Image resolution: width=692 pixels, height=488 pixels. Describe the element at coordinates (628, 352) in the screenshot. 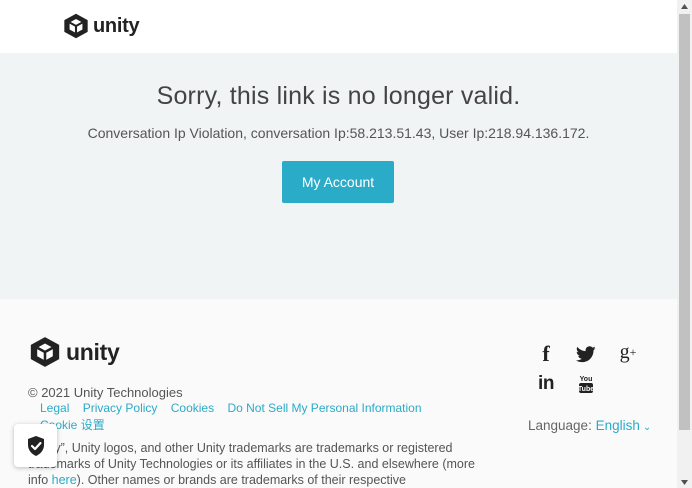

I see `google-plus-icon: g +` at that location.